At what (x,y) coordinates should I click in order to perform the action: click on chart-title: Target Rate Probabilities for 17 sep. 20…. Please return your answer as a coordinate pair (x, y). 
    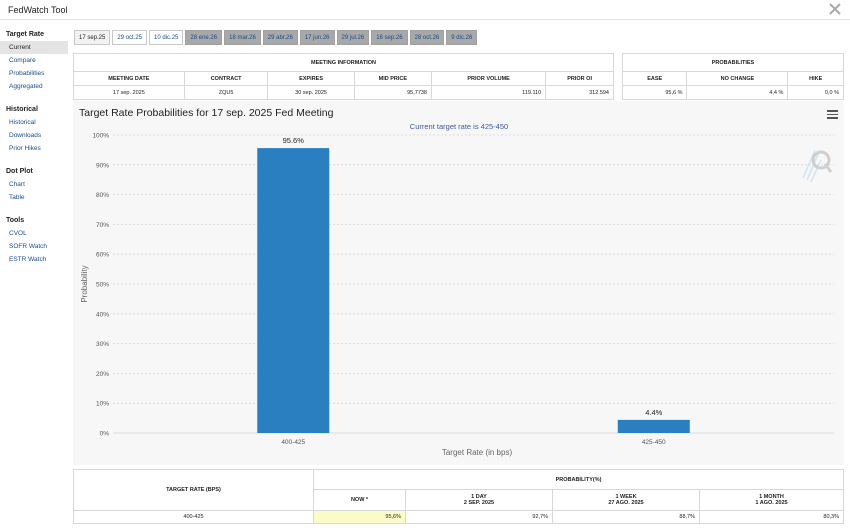
    Looking at the image, I should click on (206, 113).